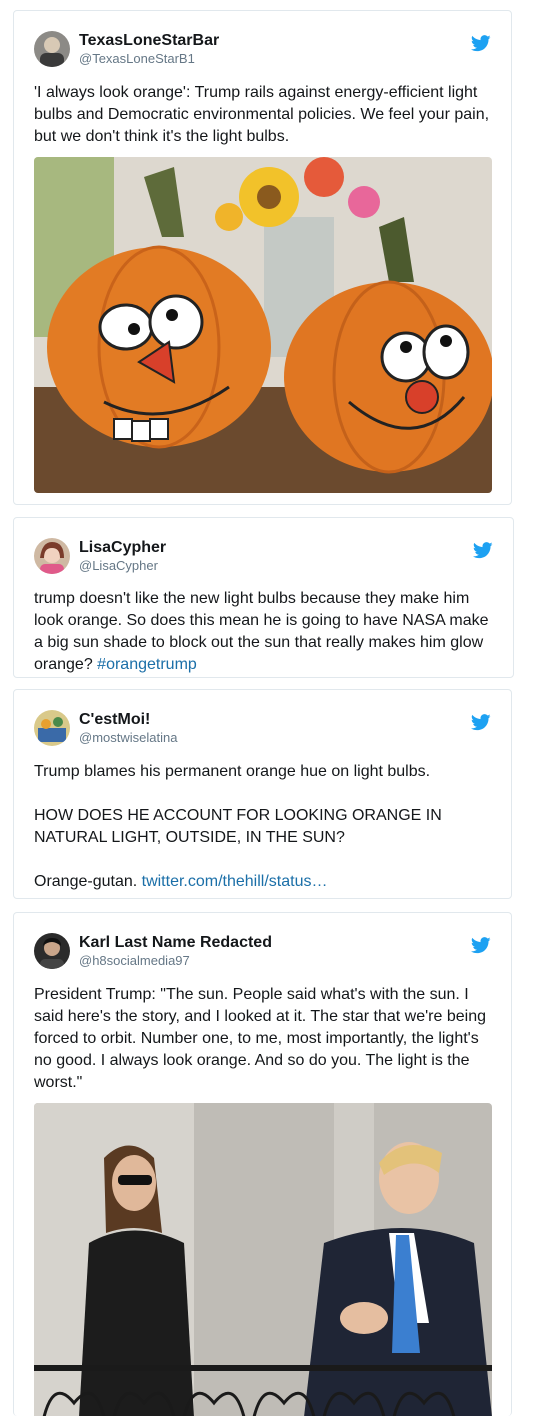  I want to click on hashtag-link: #orangetrump, so click(147, 664).